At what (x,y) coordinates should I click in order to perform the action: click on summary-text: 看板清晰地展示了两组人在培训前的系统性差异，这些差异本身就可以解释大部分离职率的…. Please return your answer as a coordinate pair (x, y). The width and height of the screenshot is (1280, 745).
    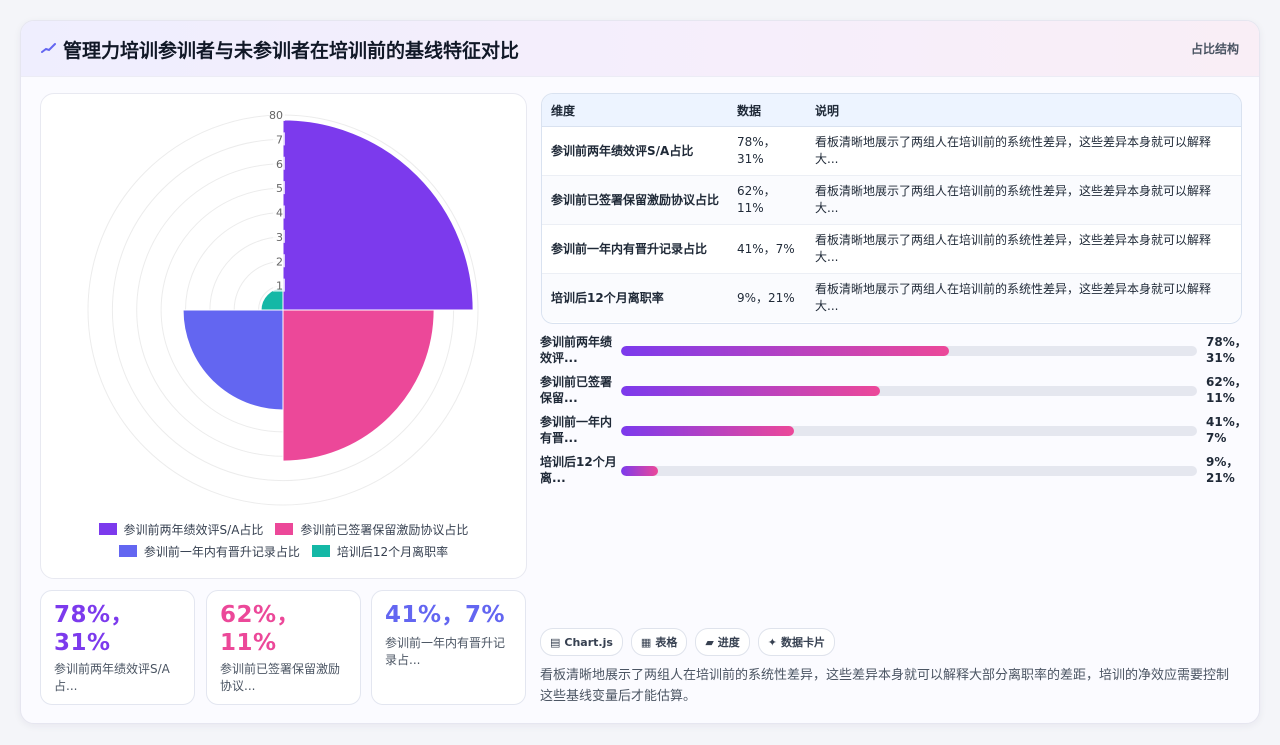
    Looking at the image, I should click on (885, 686).